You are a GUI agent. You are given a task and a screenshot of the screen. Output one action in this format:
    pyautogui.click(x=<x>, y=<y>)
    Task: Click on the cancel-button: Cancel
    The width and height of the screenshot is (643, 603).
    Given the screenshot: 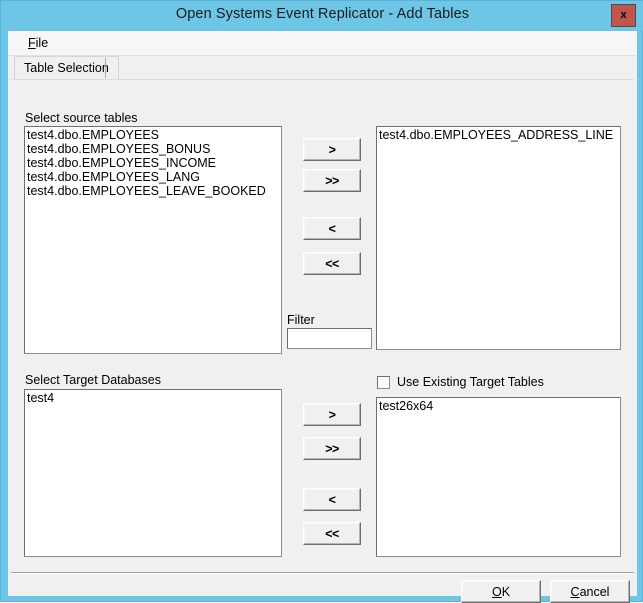 What is the action you would take?
    pyautogui.click(x=590, y=591)
    